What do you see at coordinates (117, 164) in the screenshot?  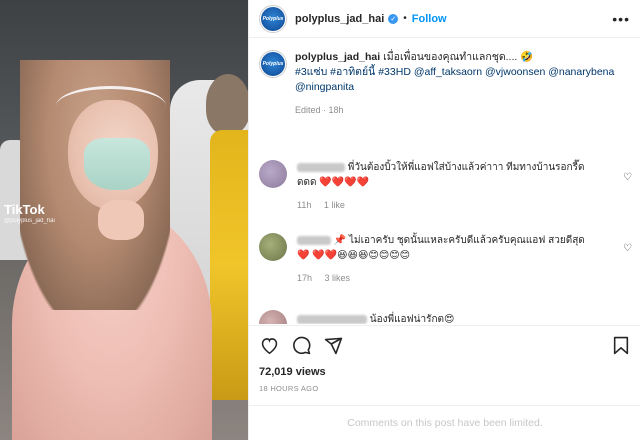 I see `face-mask` at bounding box center [117, 164].